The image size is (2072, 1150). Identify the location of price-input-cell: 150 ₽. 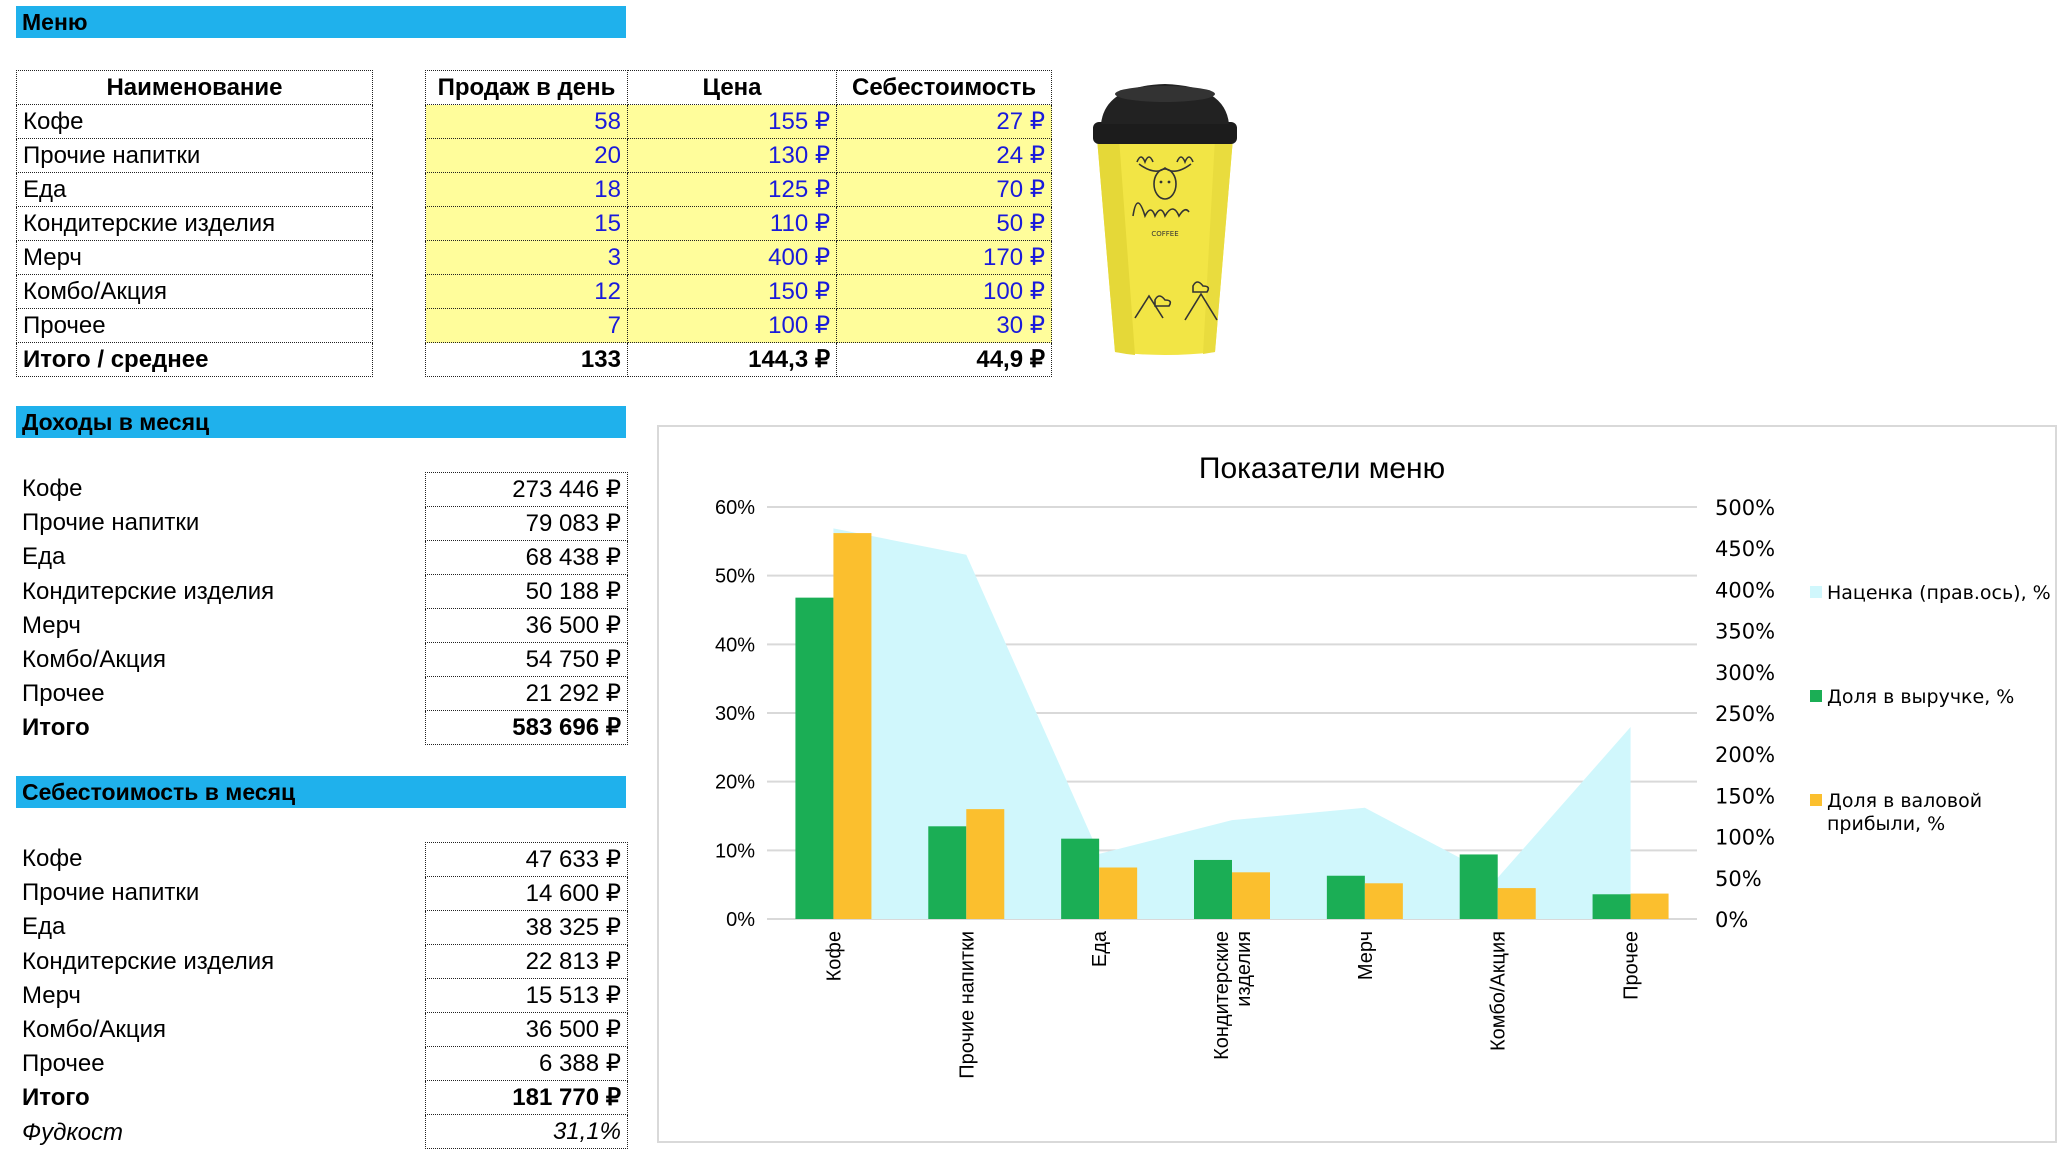
(732, 291).